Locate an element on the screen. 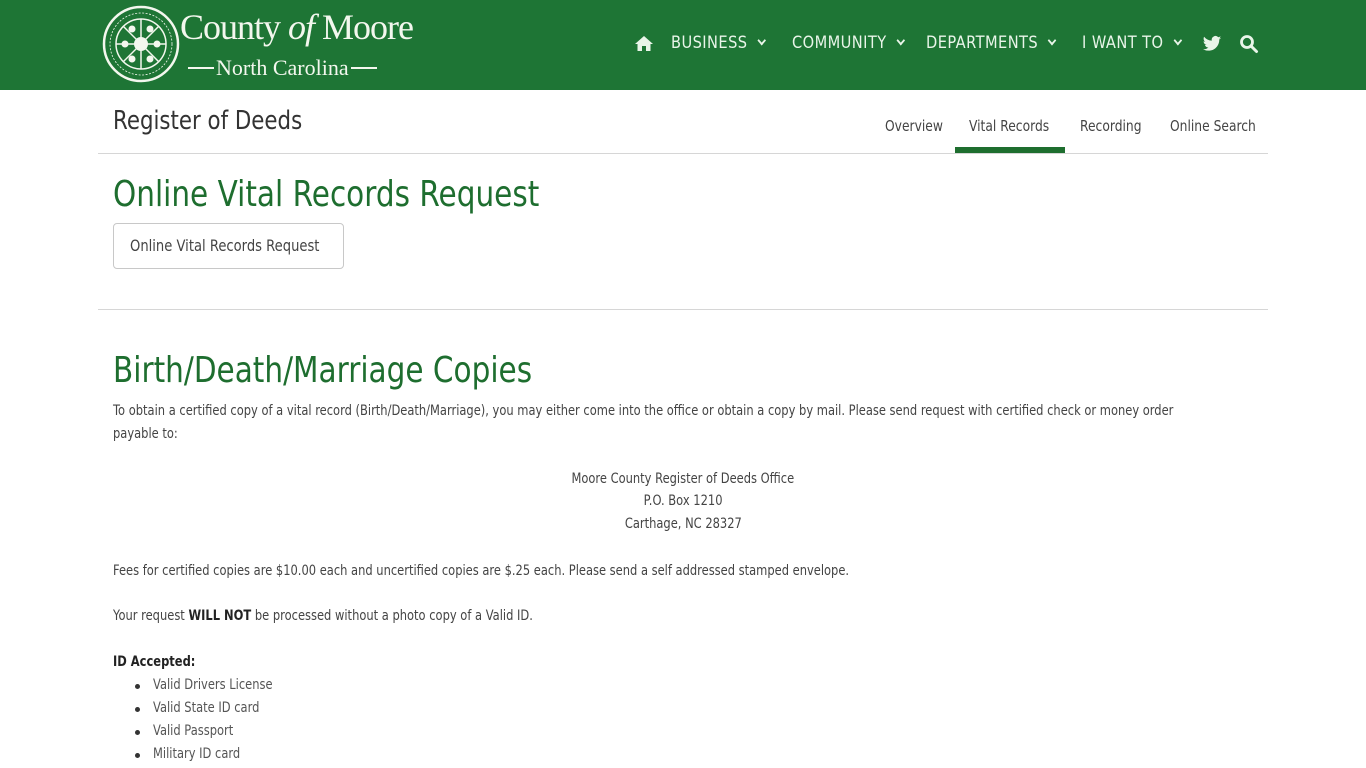 This screenshot has height=768, width=1366. copies-heading: Birth/Death/Marriage Copies is located at coordinates (323, 370).